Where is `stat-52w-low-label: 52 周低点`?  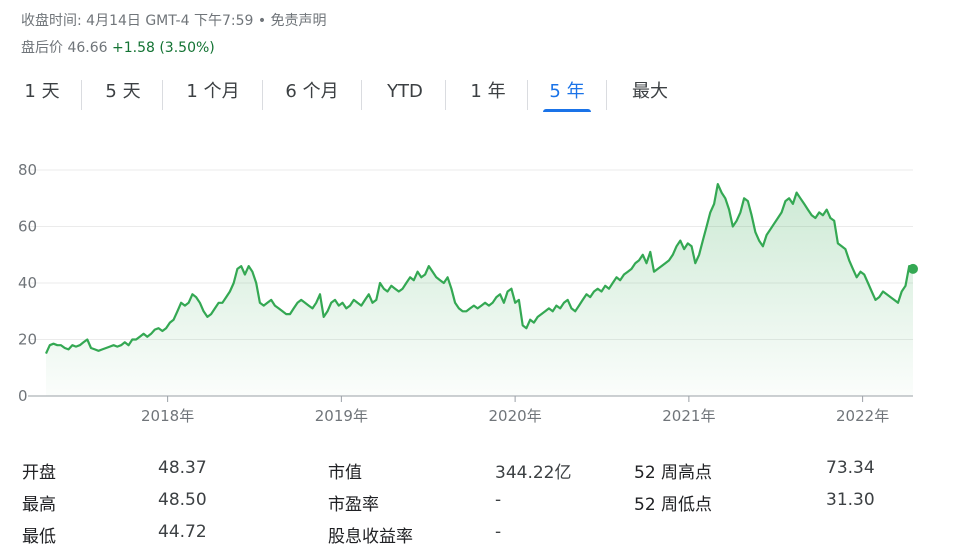 stat-52w-low-label: 52 周低点 is located at coordinates (673, 505).